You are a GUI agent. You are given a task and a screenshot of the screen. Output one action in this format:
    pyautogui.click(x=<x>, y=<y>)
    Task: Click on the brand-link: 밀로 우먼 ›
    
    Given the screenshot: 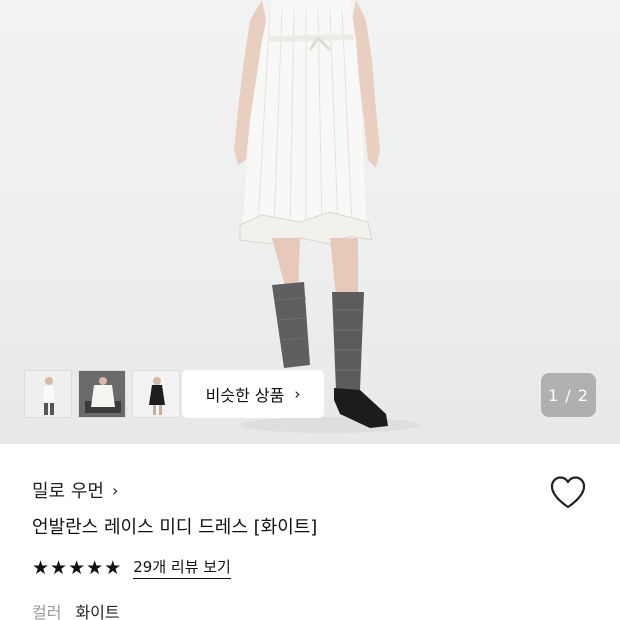 What is the action you would take?
    pyautogui.click(x=75, y=490)
    